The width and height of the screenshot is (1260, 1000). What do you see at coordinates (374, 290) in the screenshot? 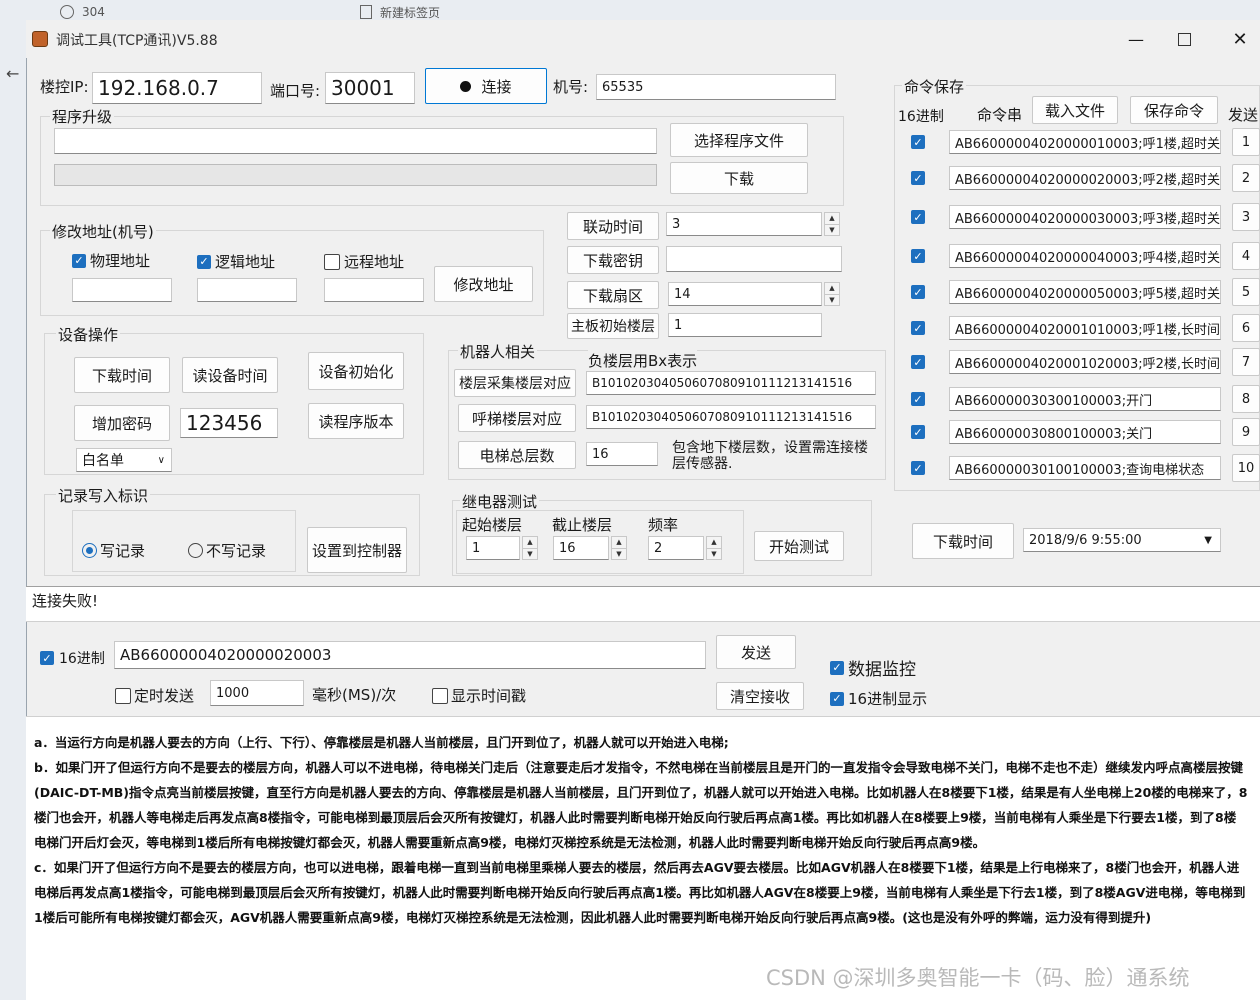
I see `remote-address-input` at bounding box center [374, 290].